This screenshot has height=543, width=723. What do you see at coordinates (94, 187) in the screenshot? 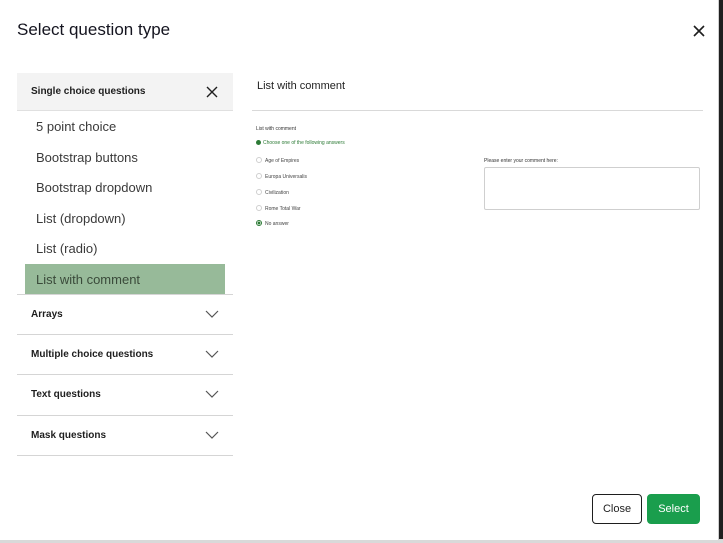
I see `question-type-label: Bootstrap dropdown` at bounding box center [94, 187].